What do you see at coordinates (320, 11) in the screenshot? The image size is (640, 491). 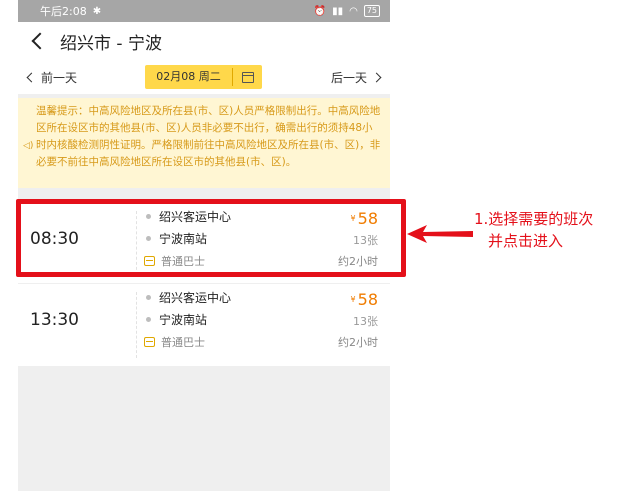 I see `alarm-icon: ⏰` at bounding box center [320, 11].